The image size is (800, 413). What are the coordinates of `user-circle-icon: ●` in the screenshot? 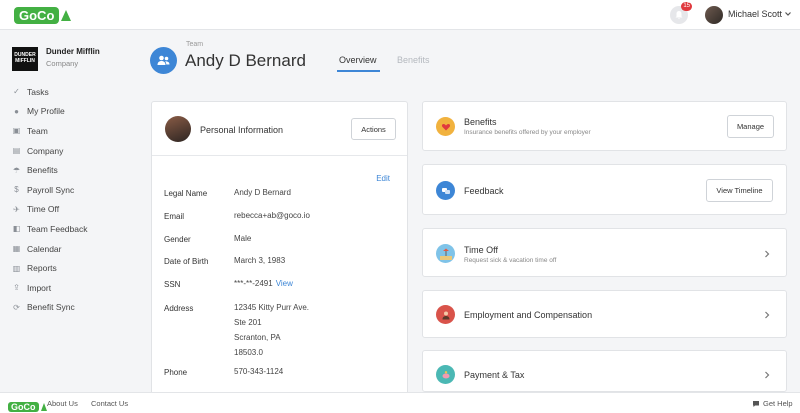 It's located at (16, 111).